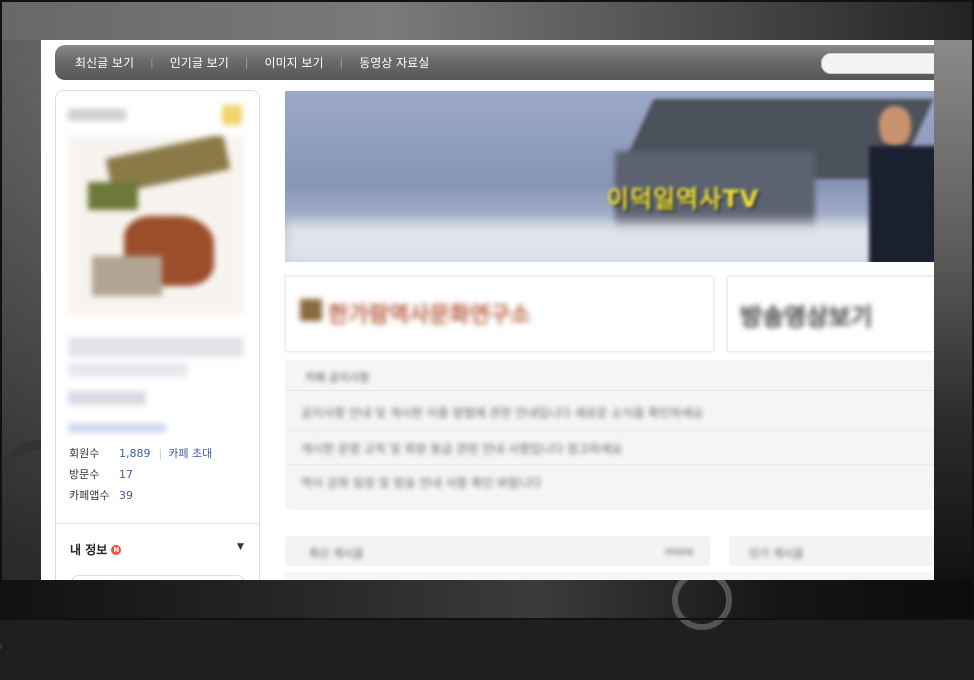  What do you see at coordinates (190, 453) in the screenshot?
I see `cafe-invite-link: 카페 초대` at bounding box center [190, 453].